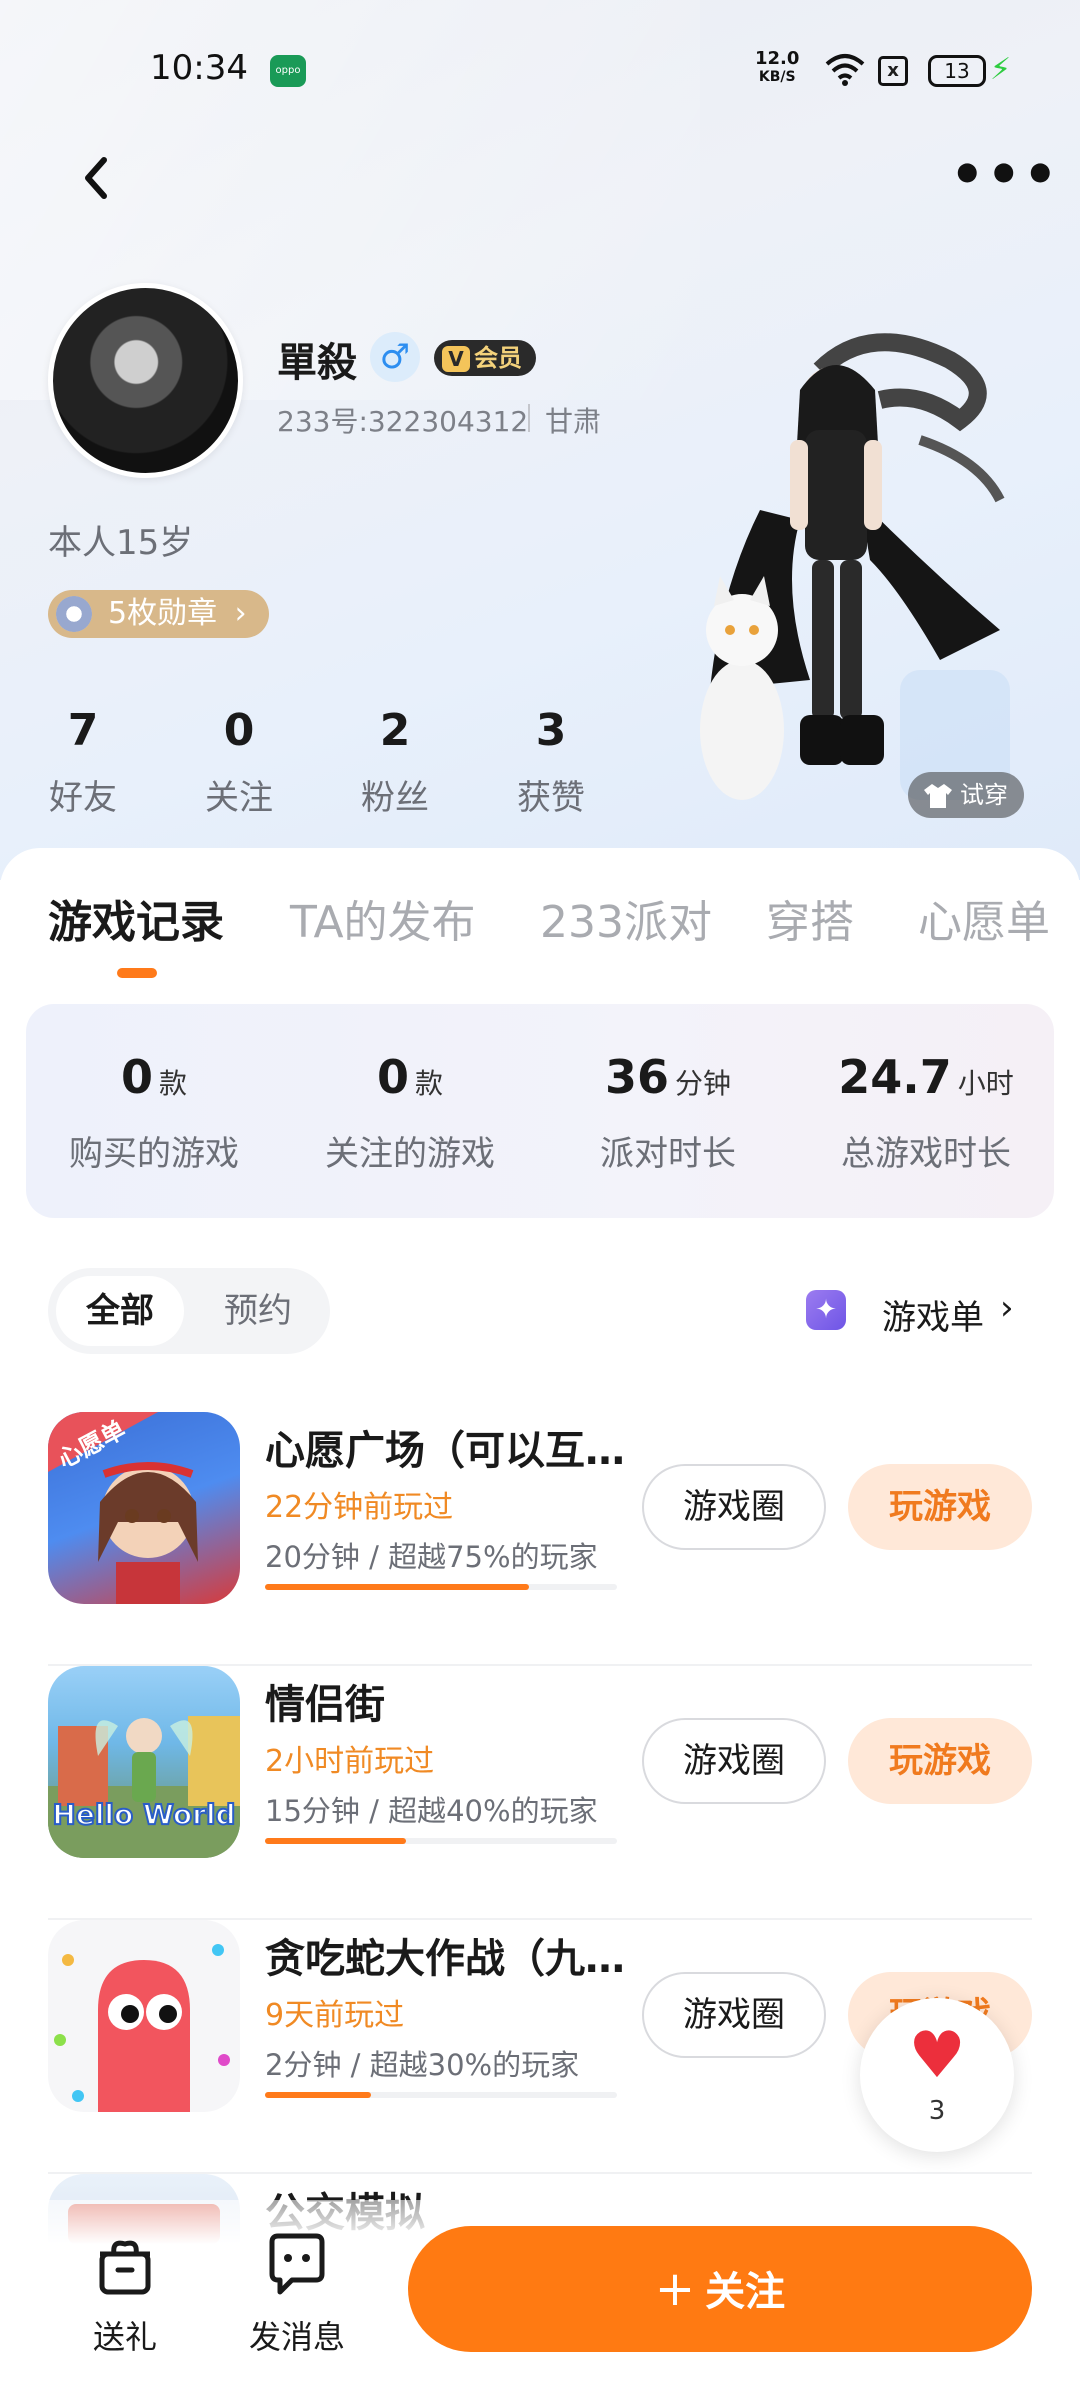 Image resolution: width=1080 pixels, height=2400 pixels. Describe the element at coordinates (158, 614) in the screenshot. I see `medals-button: 5枚勋章 ›` at that location.